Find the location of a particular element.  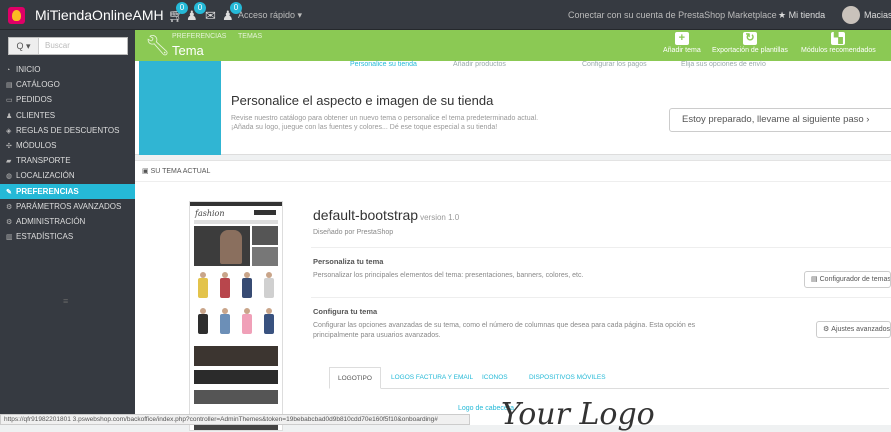

user-name: Macias Alt is located at coordinates (877, 15).